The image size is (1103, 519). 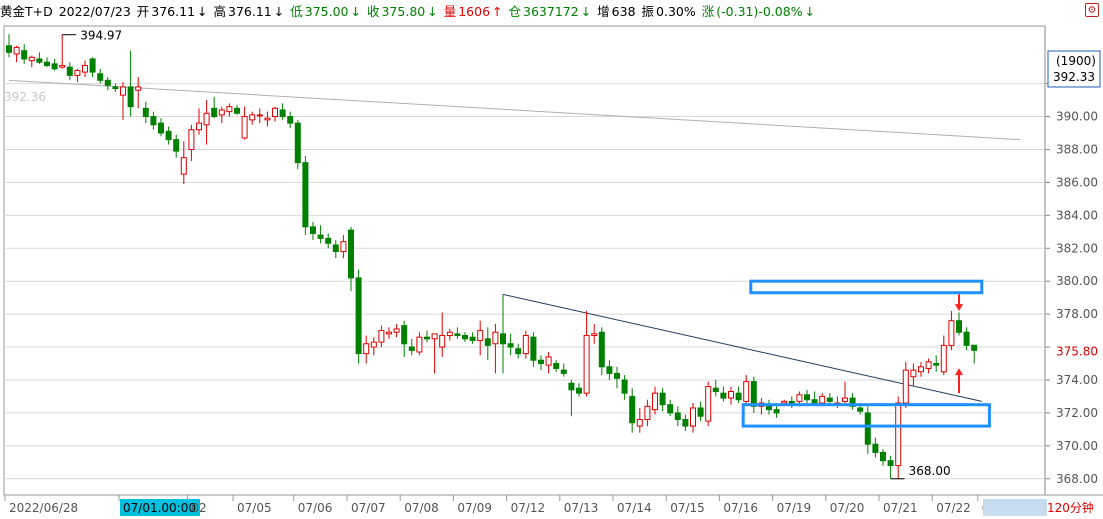 I want to click on x-tick-label: 02, so click(x=198, y=508).